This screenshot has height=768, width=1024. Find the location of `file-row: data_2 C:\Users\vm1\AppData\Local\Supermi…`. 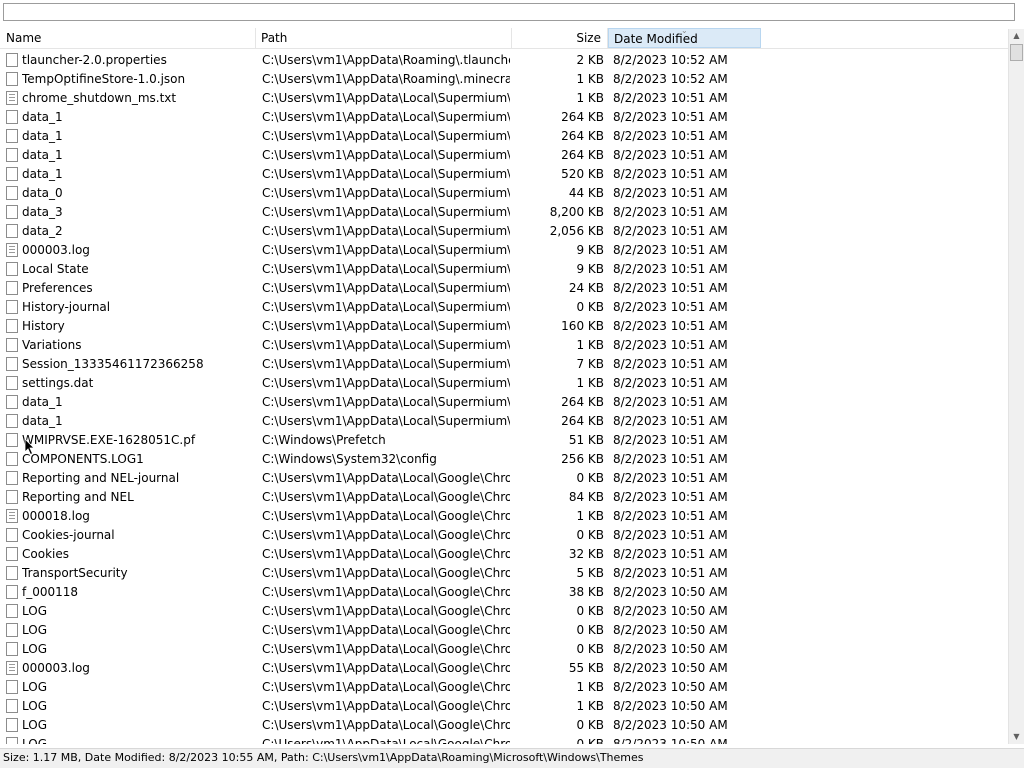

file-row: data_2 C:\Users\vm1\AppData\Local\Supermi… is located at coordinates (504, 231).